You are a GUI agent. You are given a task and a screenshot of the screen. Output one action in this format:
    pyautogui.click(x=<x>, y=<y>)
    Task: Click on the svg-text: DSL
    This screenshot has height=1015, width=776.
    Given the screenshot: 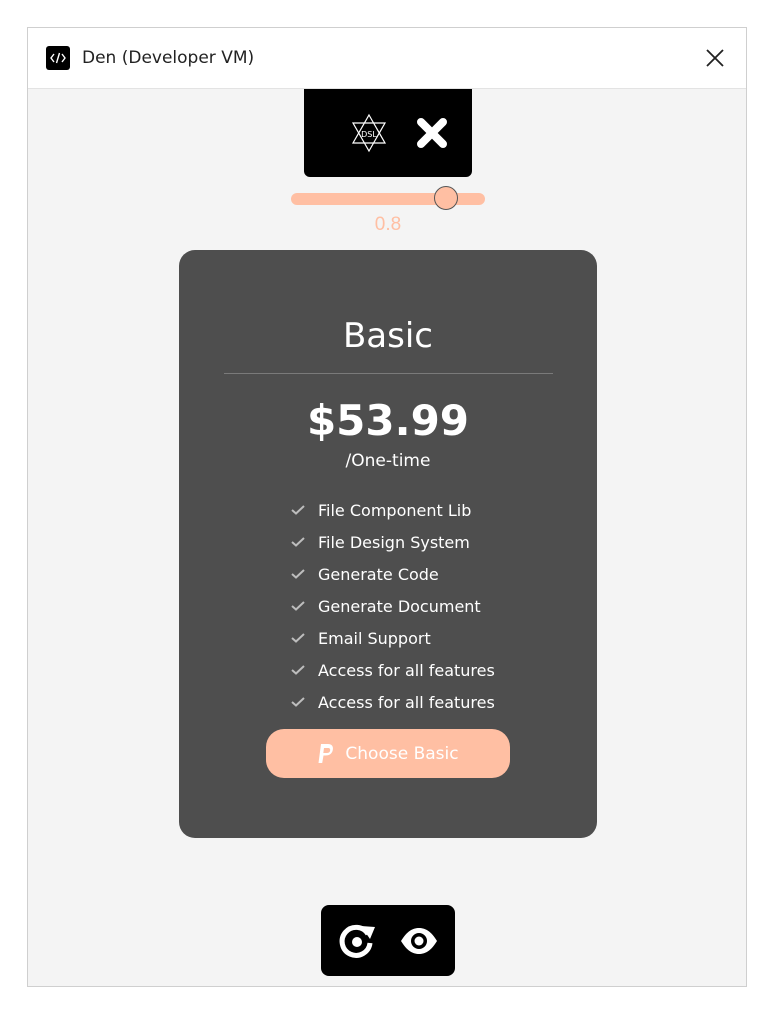 What is the action you would take?
    pyautogui.click(x=369, y=134)
    